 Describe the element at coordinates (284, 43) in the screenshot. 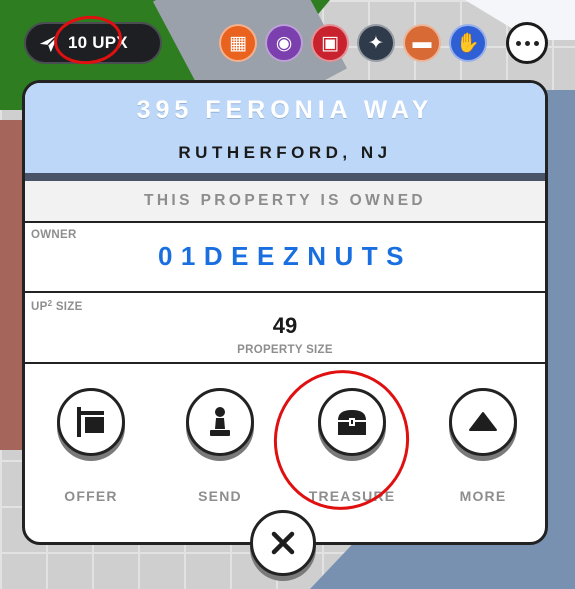

I see `purple-camera-badge: ◉` at that location.